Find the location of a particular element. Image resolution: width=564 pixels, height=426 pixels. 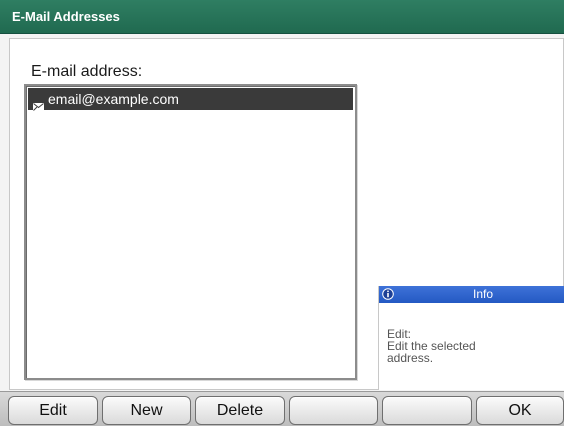

window-title: E-Mail Addresses is located at coordinates (66, 16).